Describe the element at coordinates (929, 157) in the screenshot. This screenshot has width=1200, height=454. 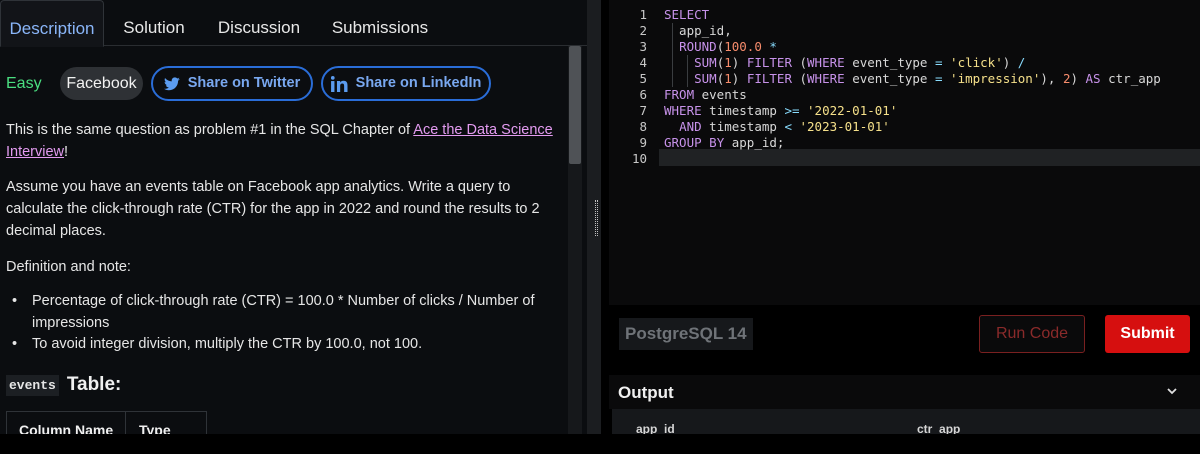
I see `current-line-highlight` at that location.